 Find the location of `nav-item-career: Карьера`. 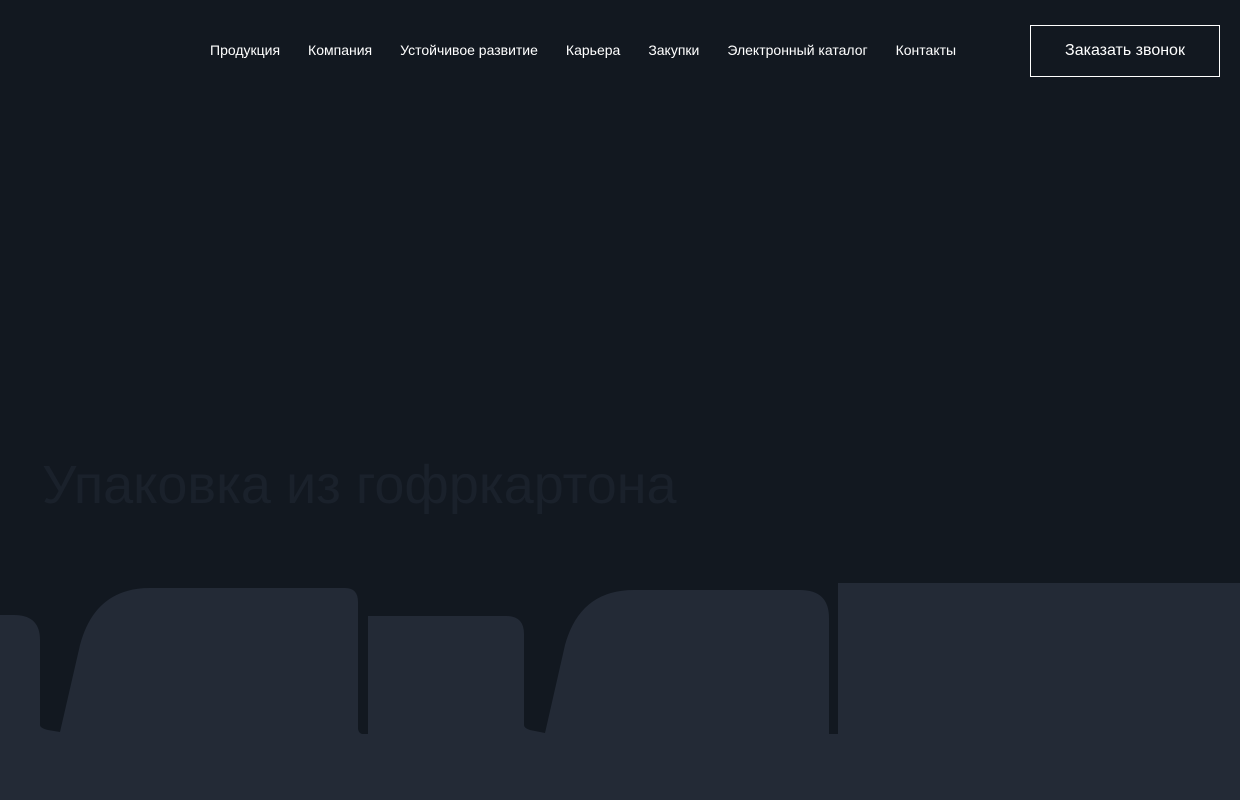

nav-item-career: Карьера is located at coordinates (593, 50).